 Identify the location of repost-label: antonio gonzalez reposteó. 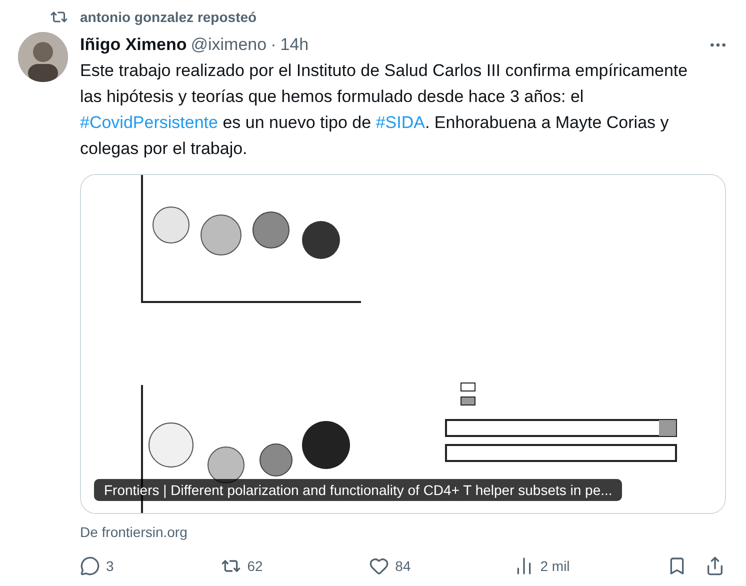
(168, 17).